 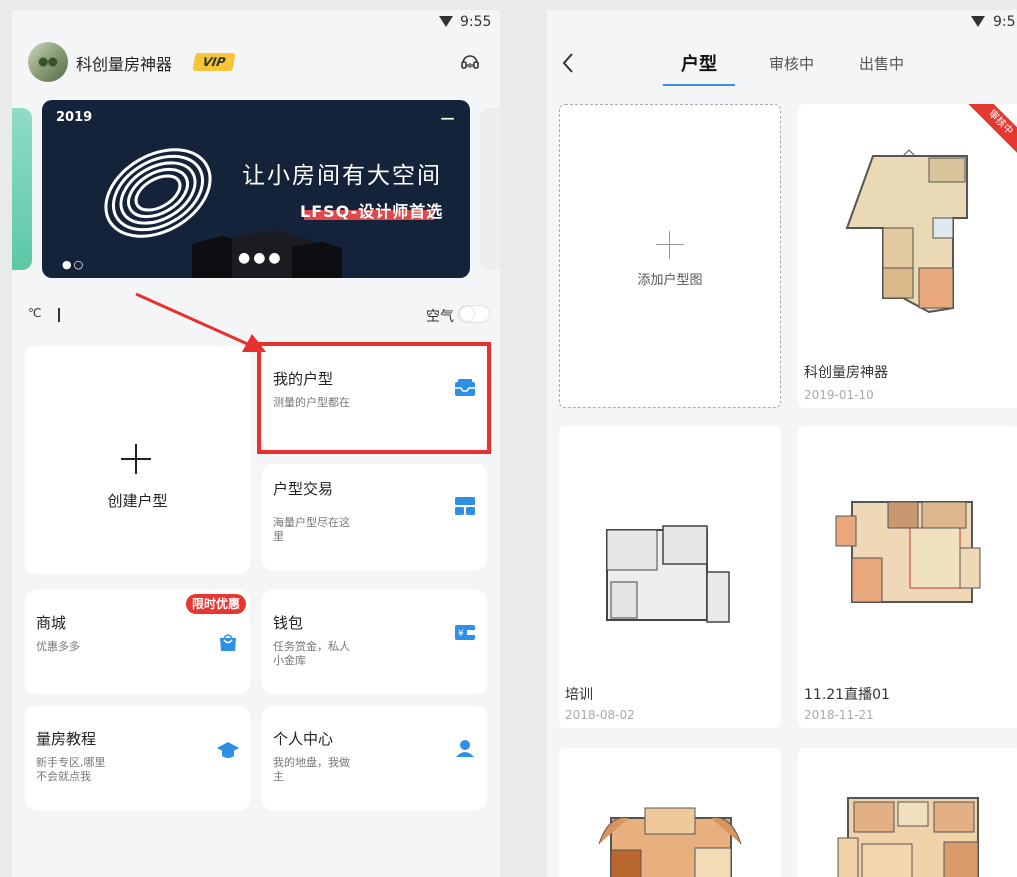 What do you see at coordinates (200, 322) in the screenshot?
I see `red-arrow-icon` at bounding box center [200, 322].